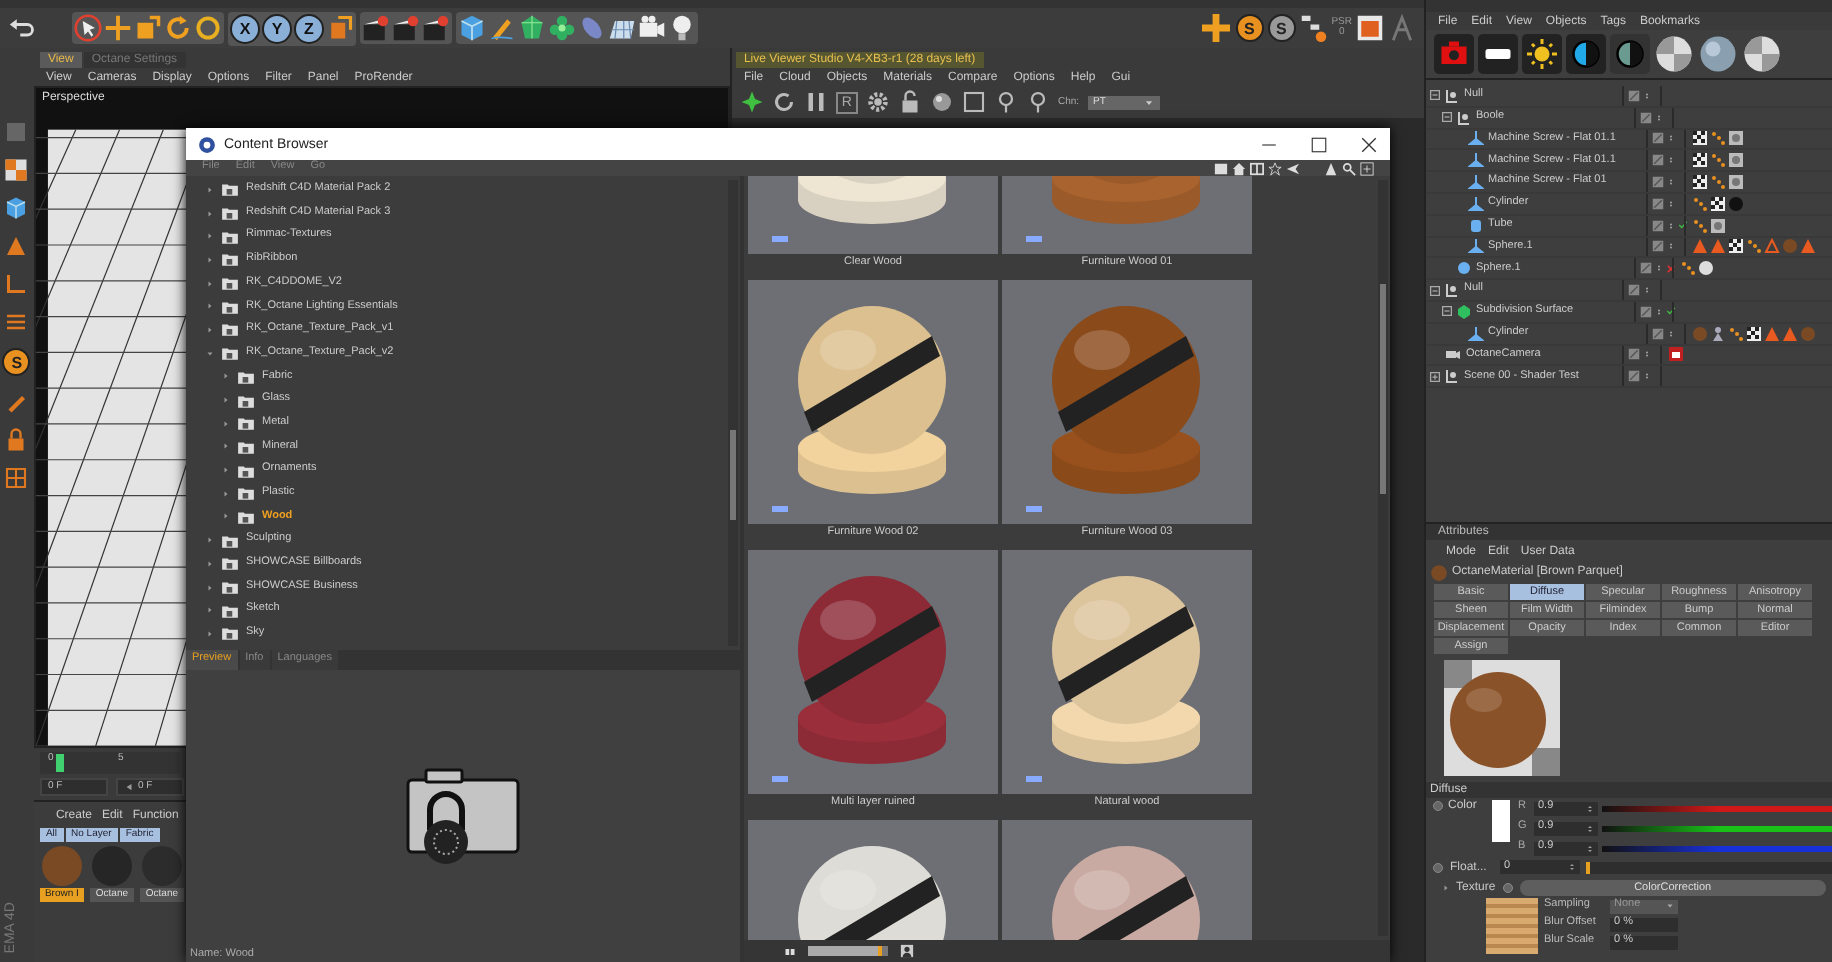 Image resolution: width=1832 pixels, height=962 pixels. I want to click on region-icon, so click(973, 102).